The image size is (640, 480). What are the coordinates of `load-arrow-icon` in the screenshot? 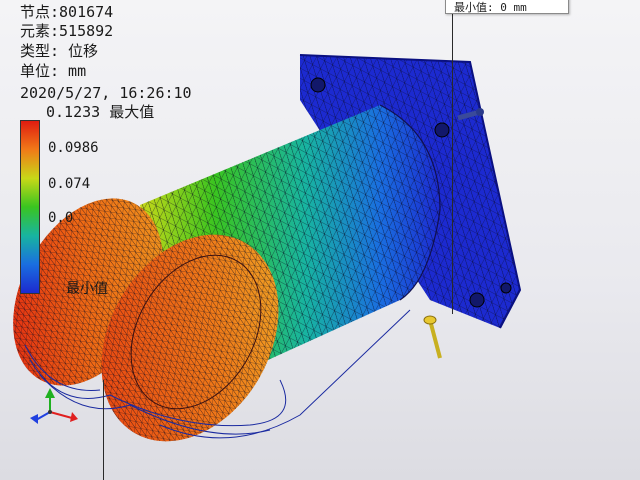 It's located at (432, 337).